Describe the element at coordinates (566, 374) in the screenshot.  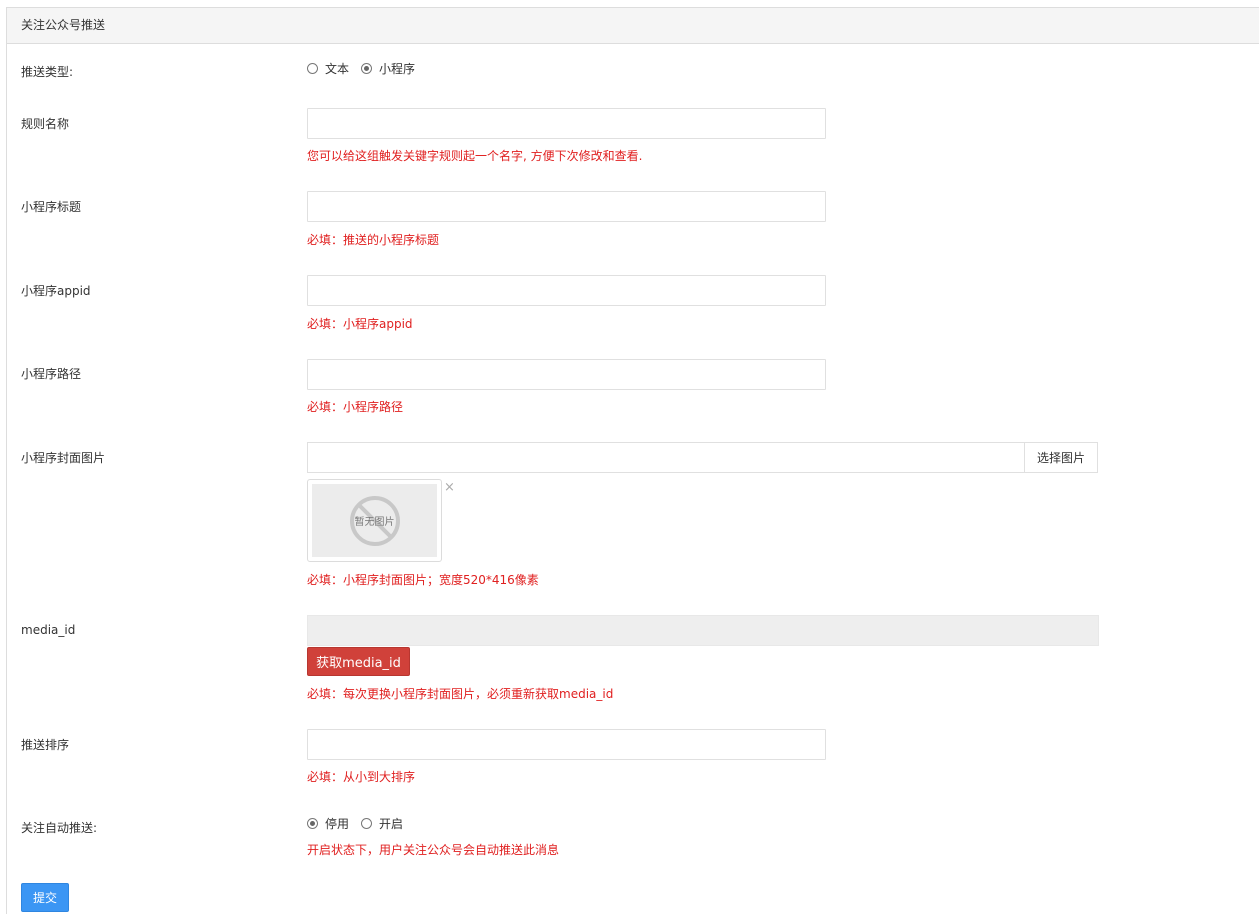
I see `mini-path-input` at that location.